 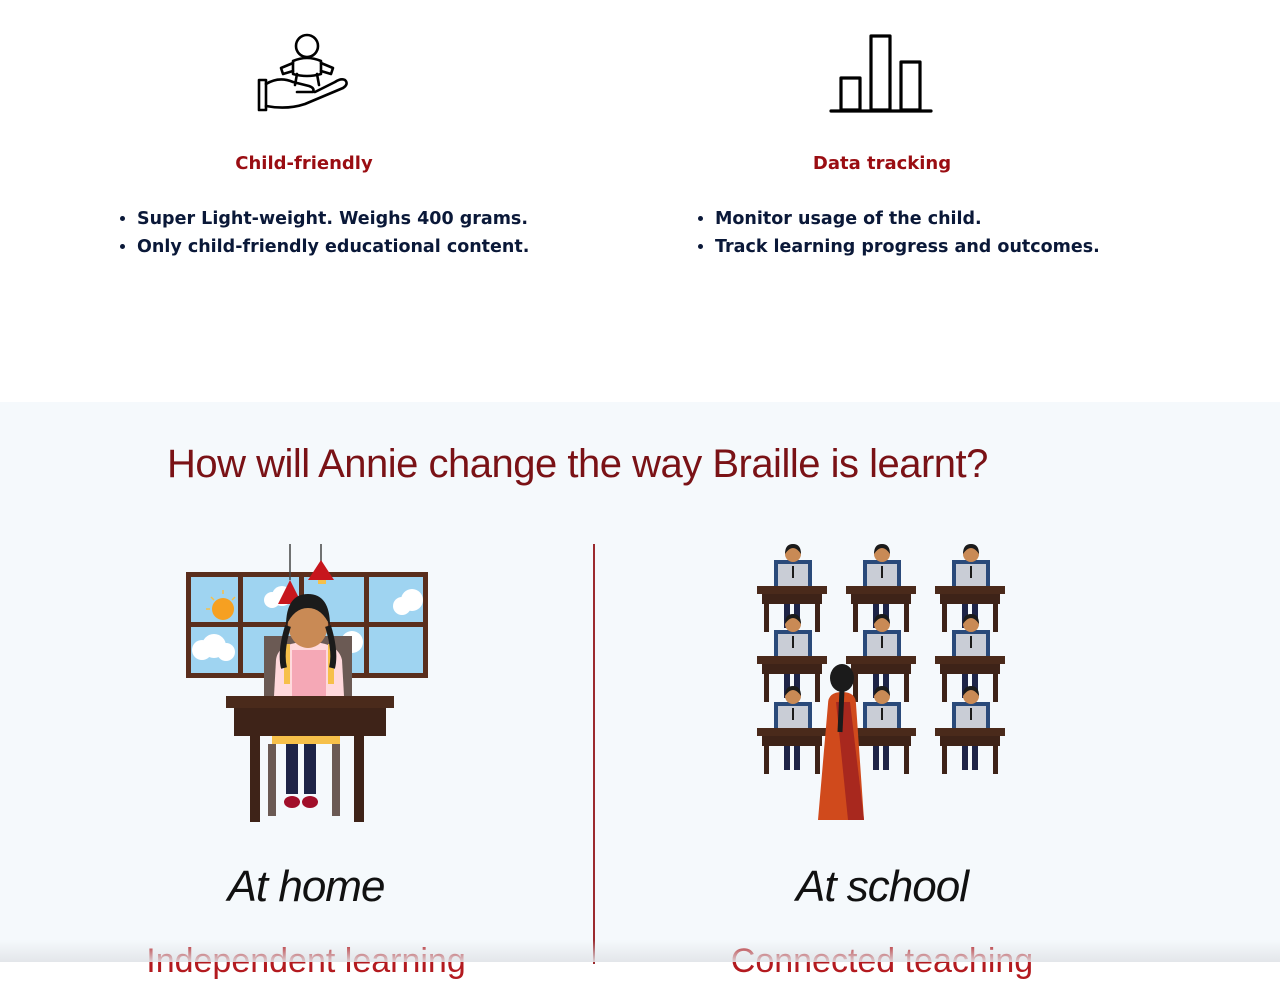 What do you see at coordinates (333, 219) in the screenshot?
I see `bullet-item: Super Light-weight. Weighs 400 grams.` at bounding box center [333, 219].